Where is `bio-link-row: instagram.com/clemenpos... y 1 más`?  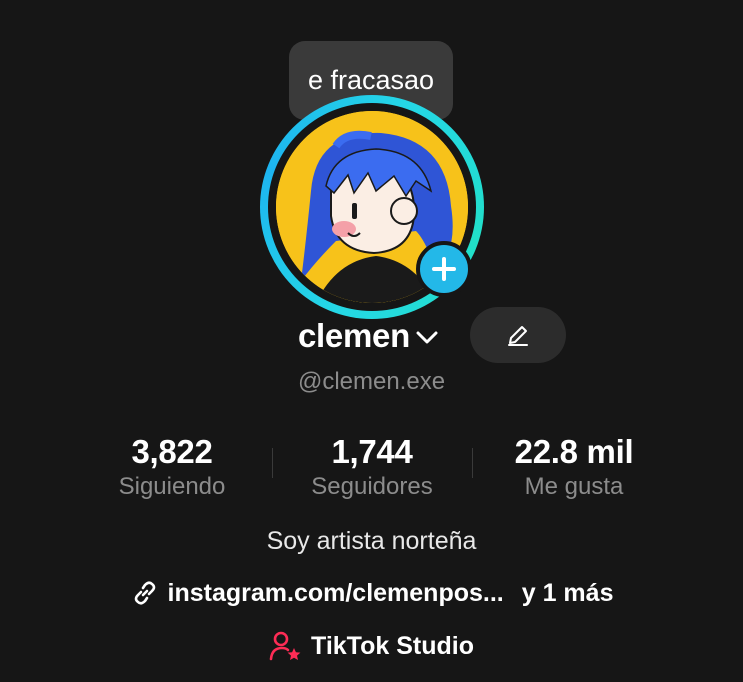 bio-link-row: instagram.com/clemenpos... y 1 más is located at coordinates (371, 593).